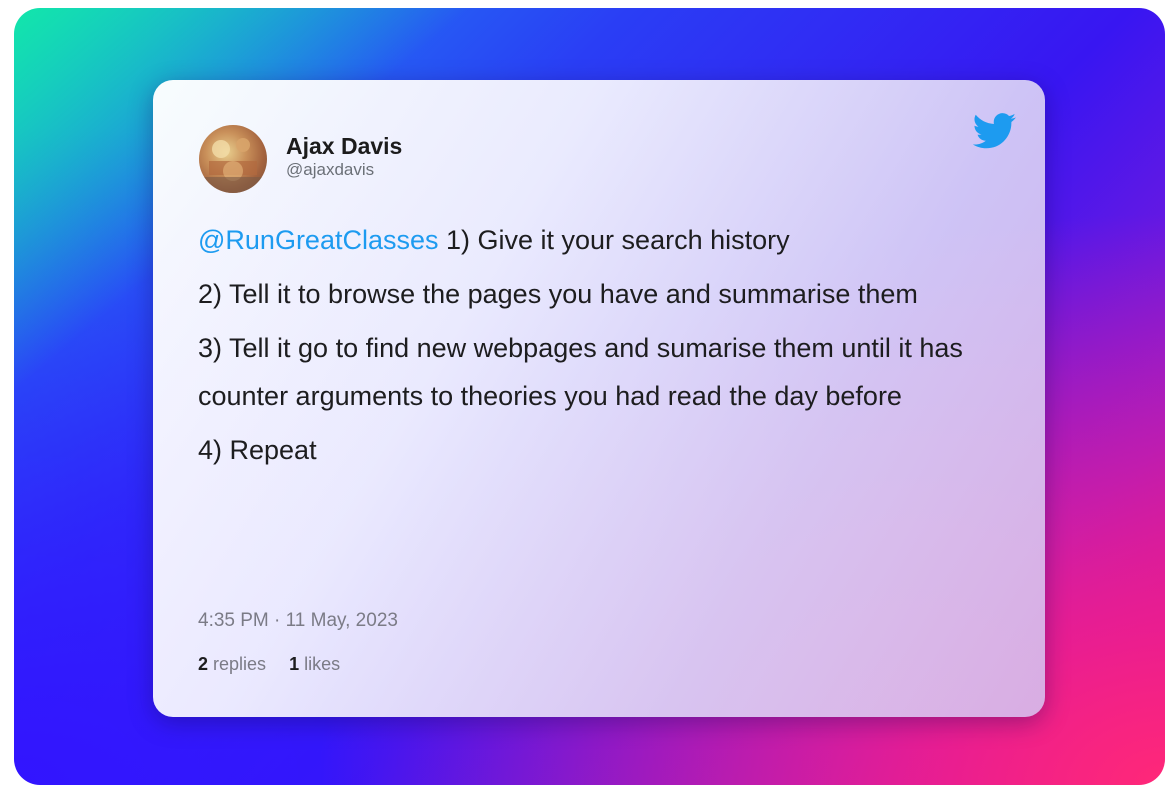 The height and width of the screenshot is (785, 1165). Describe the element at coordinates (614, 240) in the screenshot. I see `tweet-line-1-text: 1) Give it your search history` at that location.